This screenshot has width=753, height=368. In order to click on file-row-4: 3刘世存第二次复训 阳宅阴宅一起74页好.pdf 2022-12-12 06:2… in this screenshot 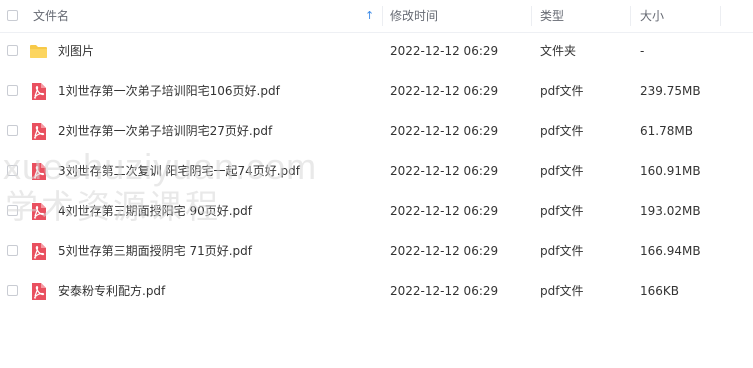, I will do `click(376, 171)`.